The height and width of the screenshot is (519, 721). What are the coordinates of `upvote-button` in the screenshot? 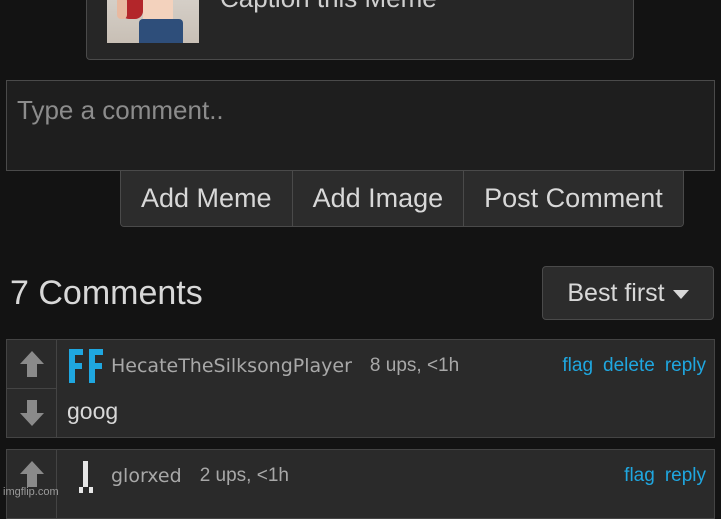 It's located at (32, 364).